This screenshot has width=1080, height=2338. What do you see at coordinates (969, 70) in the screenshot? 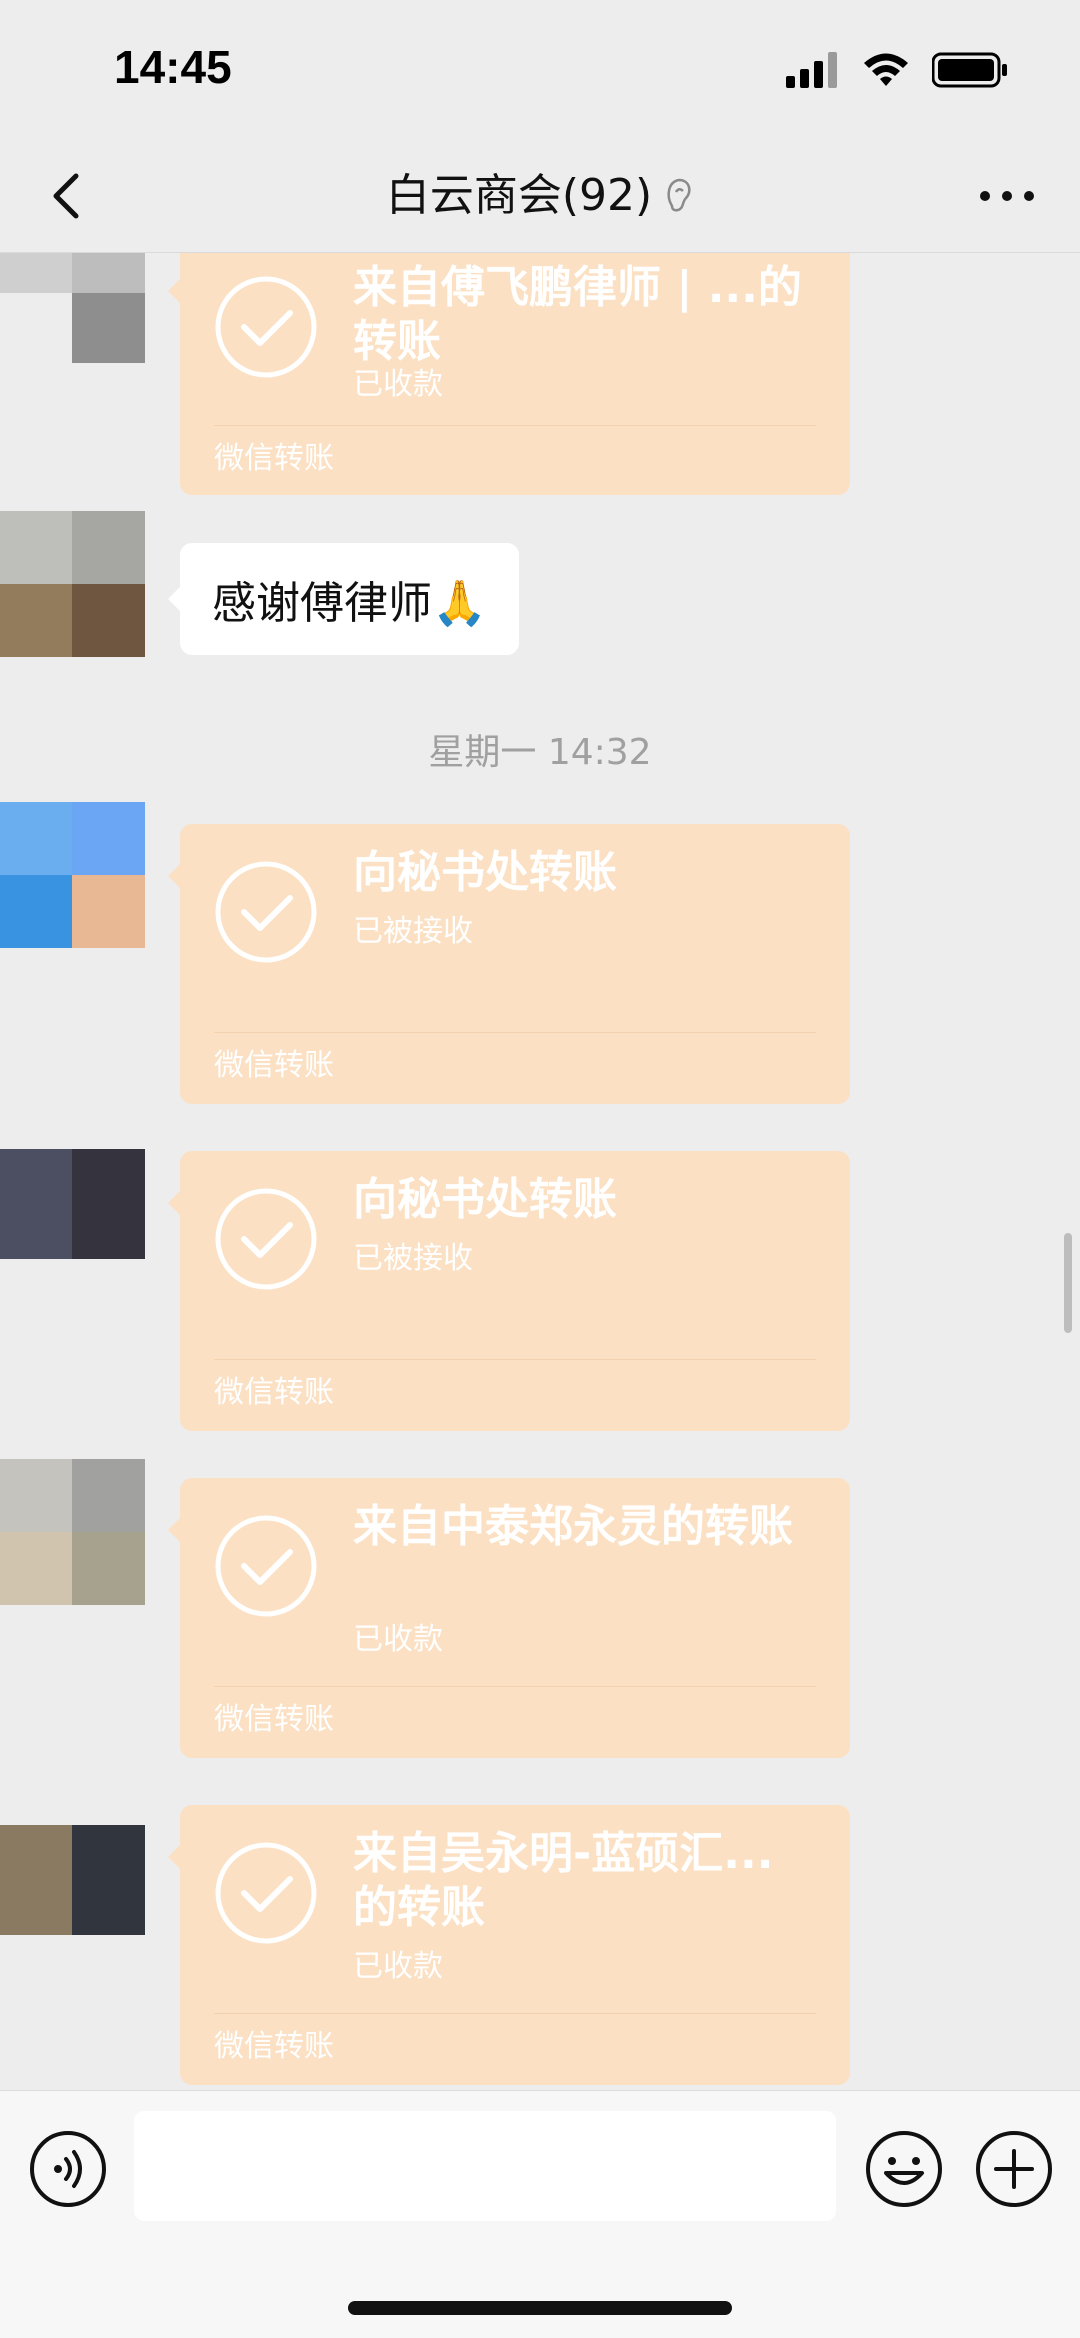
I see `battery-icon` at bounding box center [969, 70].